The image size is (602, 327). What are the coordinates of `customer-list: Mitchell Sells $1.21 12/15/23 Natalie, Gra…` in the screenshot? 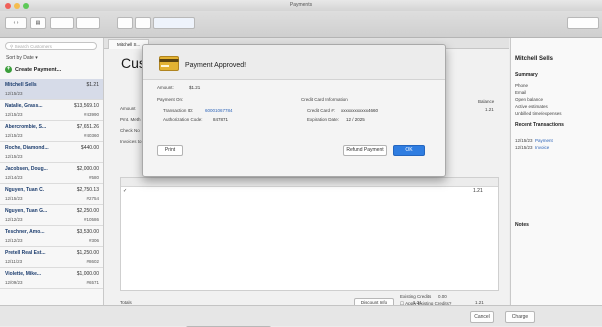 It's located at (51, 184).